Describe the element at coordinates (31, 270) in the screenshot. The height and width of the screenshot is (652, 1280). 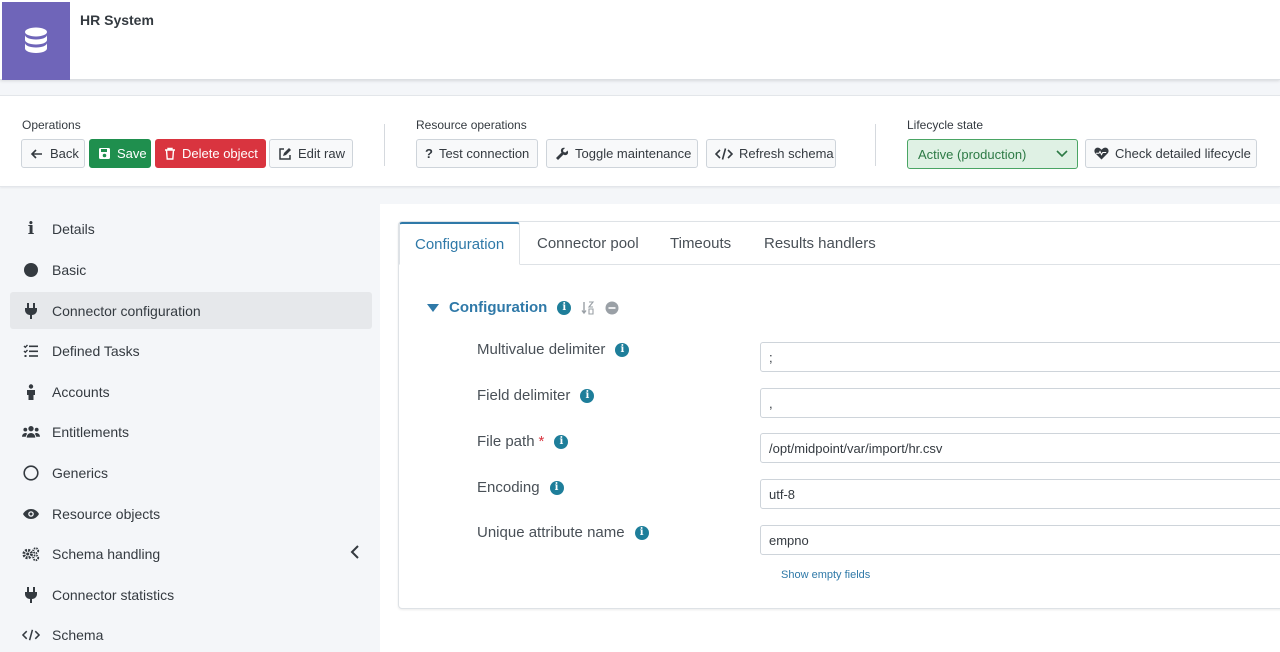
I see `circle-icon` at that location.